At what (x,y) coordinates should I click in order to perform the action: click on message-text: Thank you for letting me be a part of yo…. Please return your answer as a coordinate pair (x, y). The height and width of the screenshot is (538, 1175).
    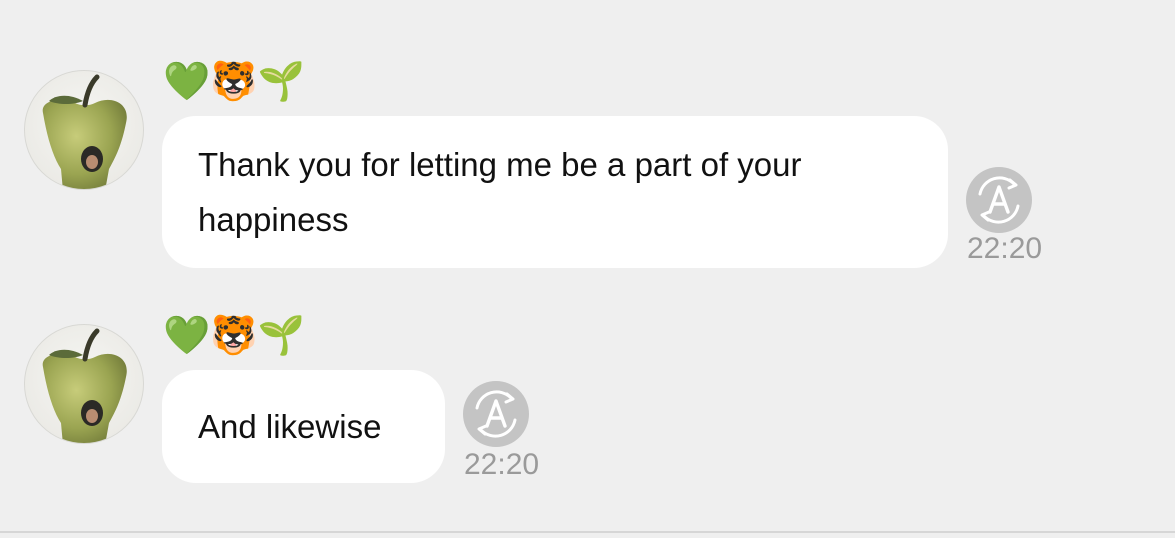
    Looking at the image, I should click on (500, 192).